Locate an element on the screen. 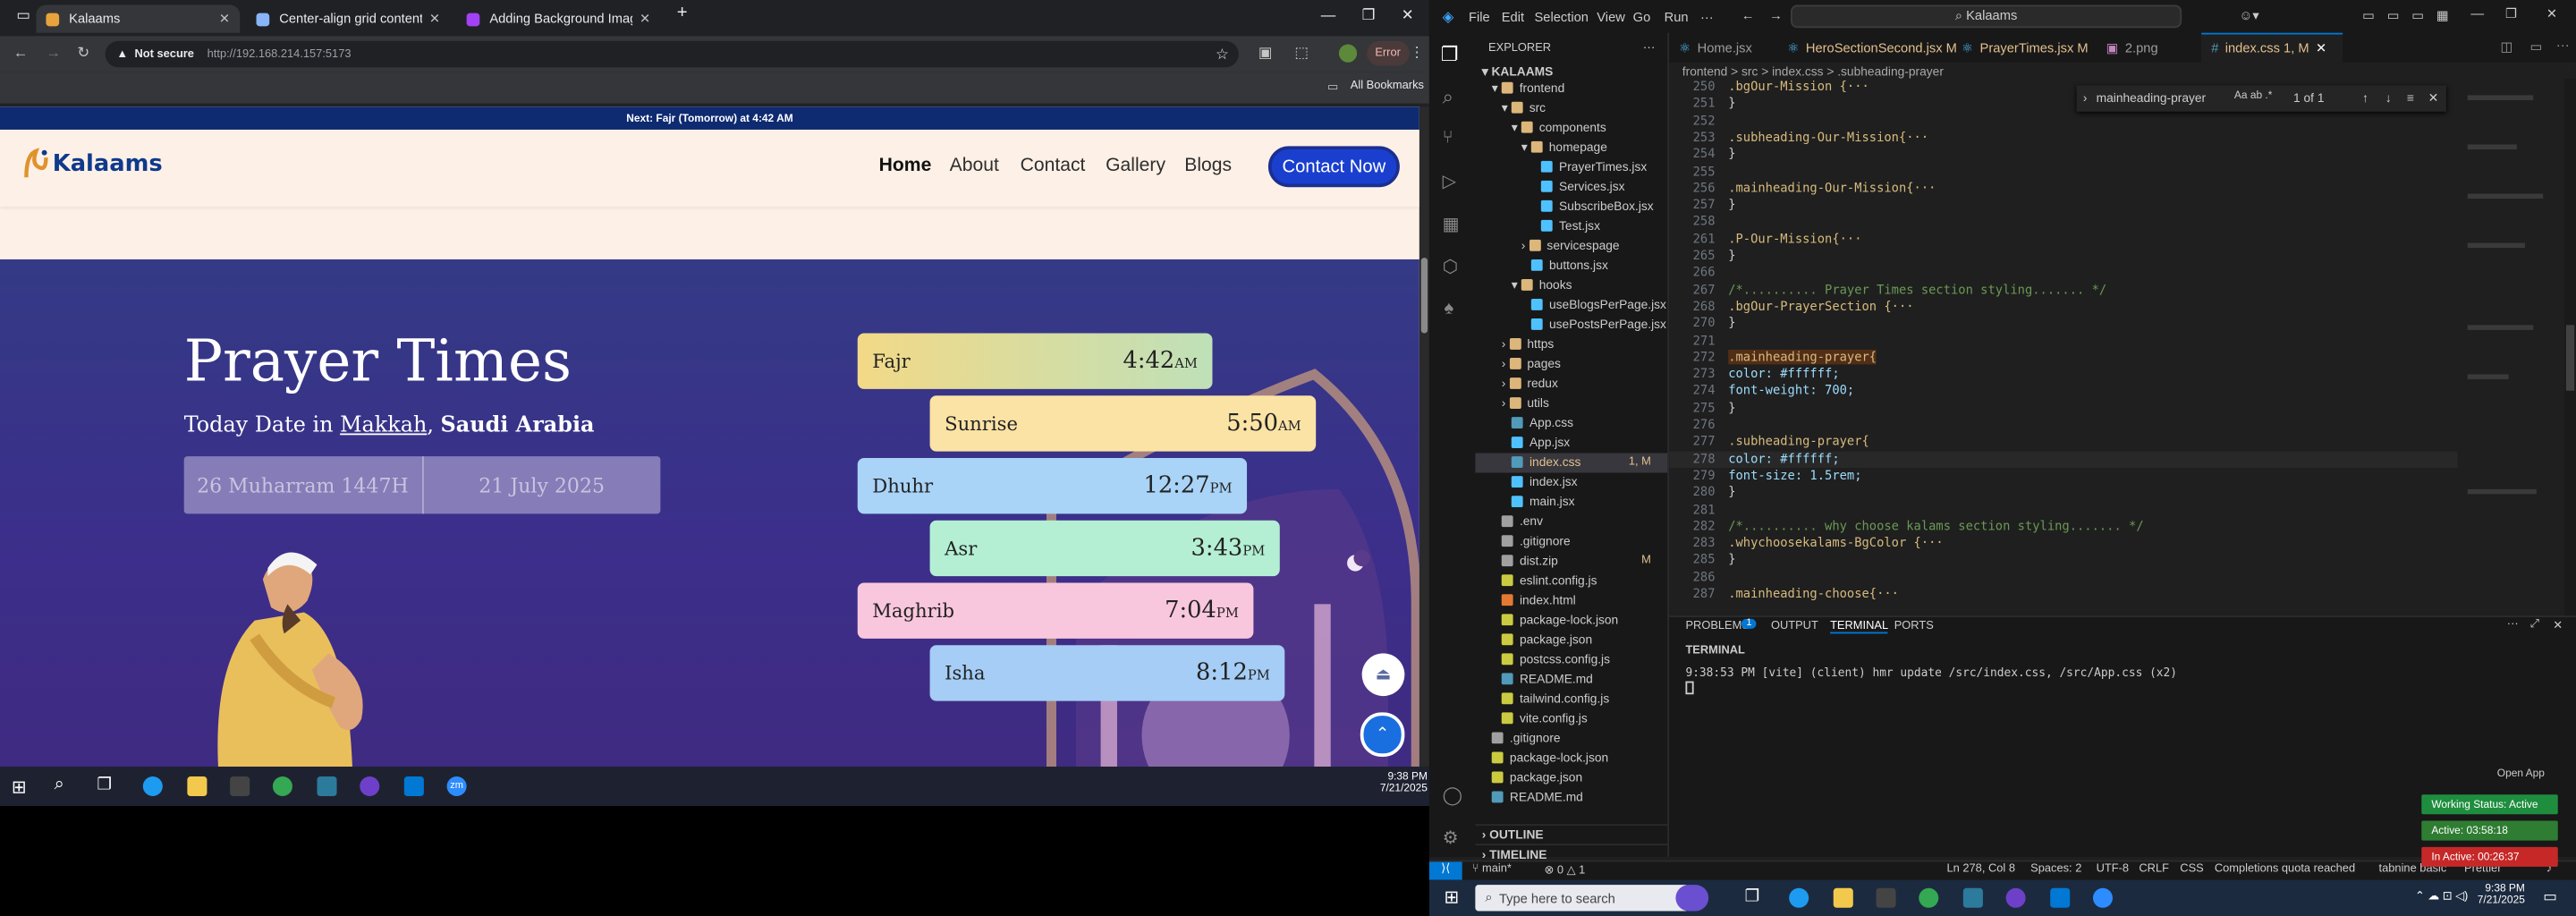  code-line: 281 is located at coordinates (2063, 510).